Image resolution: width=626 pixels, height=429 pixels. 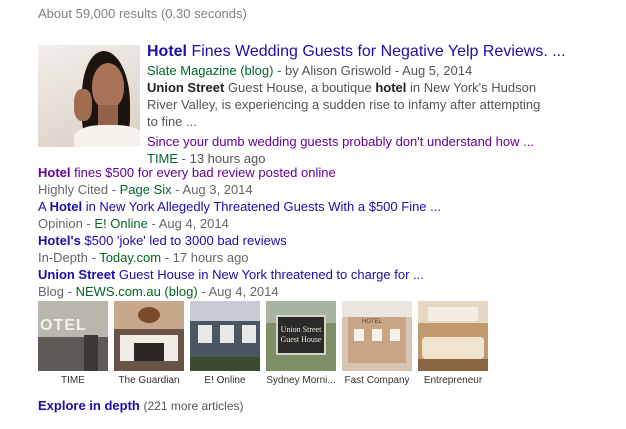 I want to click on related-article-meta: Highly Cited - Page Six - Aug 3, 2014, so click(x=145, y=189).